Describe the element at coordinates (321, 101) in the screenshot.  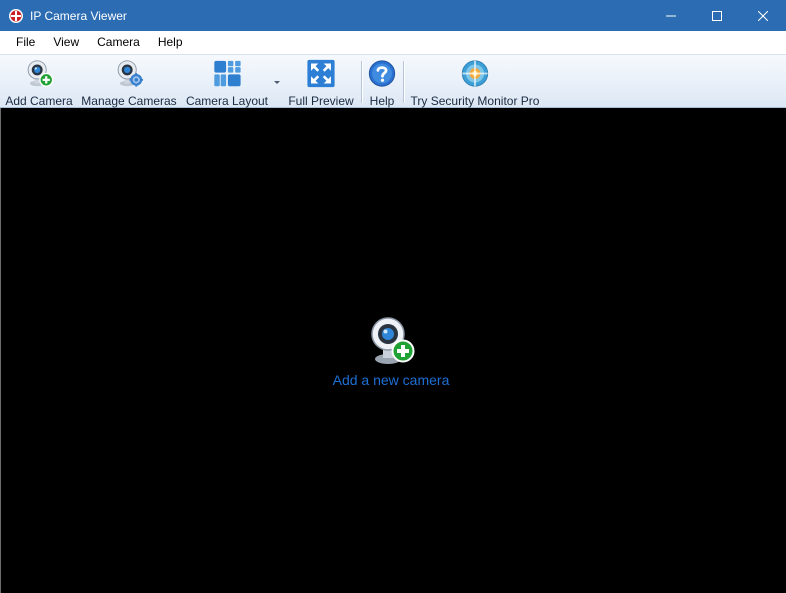
I see `full-preview-label: Full Preview` at that location.